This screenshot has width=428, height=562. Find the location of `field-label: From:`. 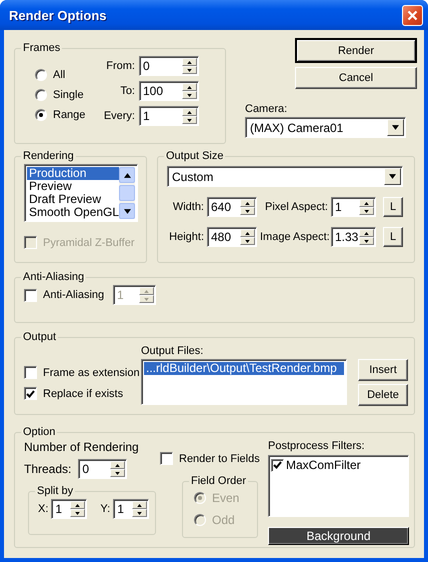

field-label: From: is located at coordinates (120, 66).